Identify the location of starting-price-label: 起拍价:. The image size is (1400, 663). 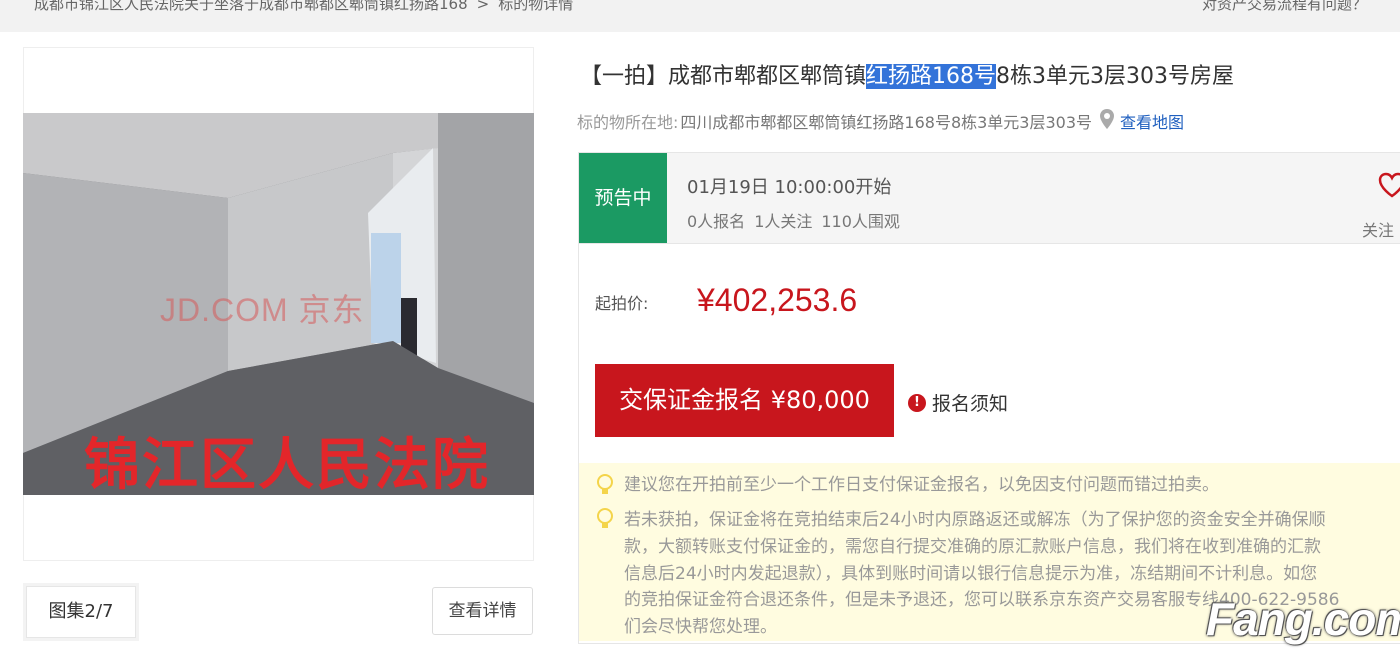
(622, 303).